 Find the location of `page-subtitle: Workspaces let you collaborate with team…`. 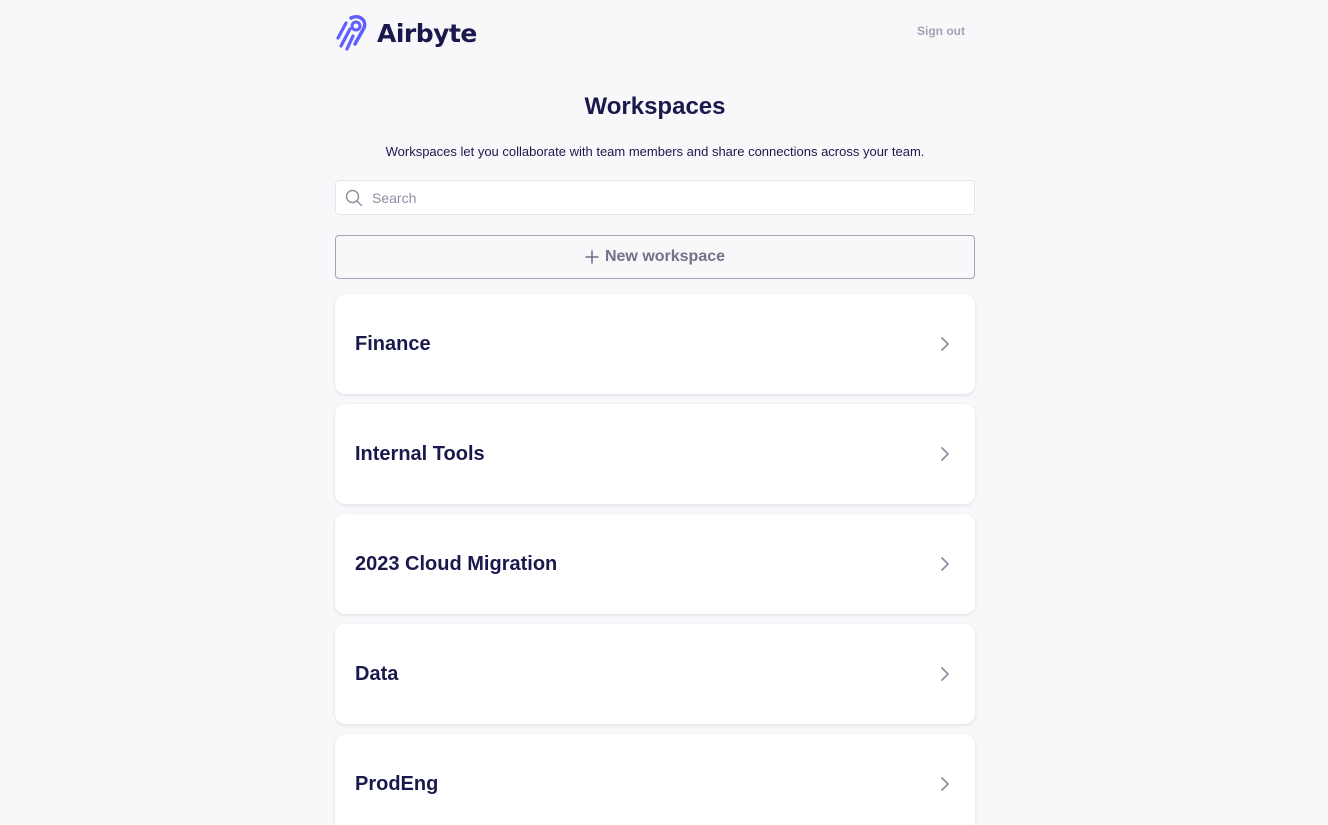

page-subtitle: Workspaces let you collaborate with team… is located at coordinates (655, 151).